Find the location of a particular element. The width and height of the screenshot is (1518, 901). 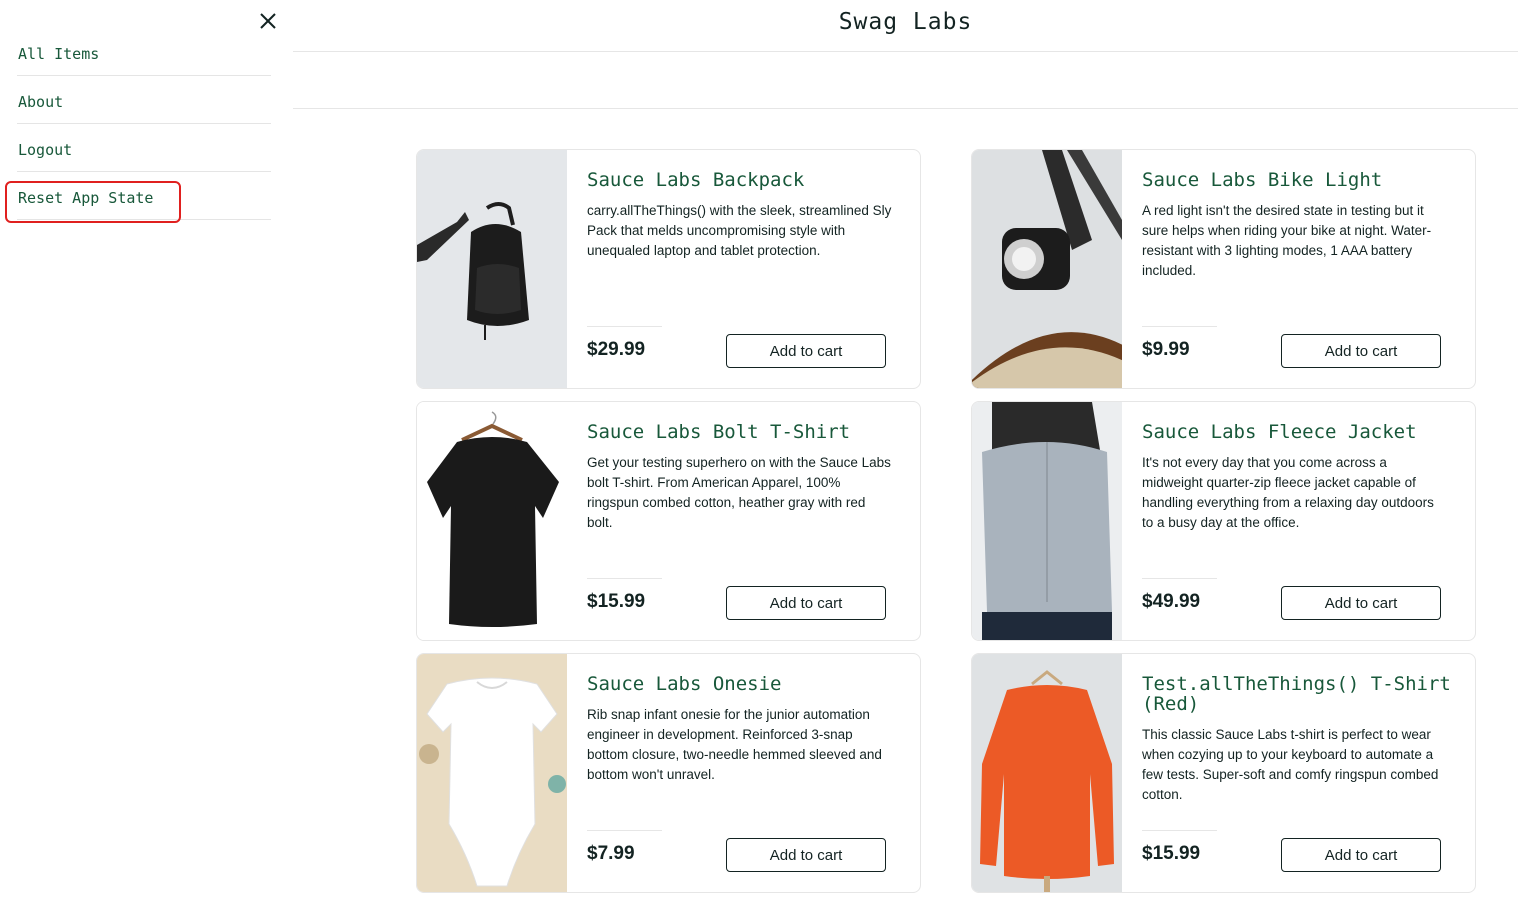

red-tshirt-image is located at coordinates (1047, 773).